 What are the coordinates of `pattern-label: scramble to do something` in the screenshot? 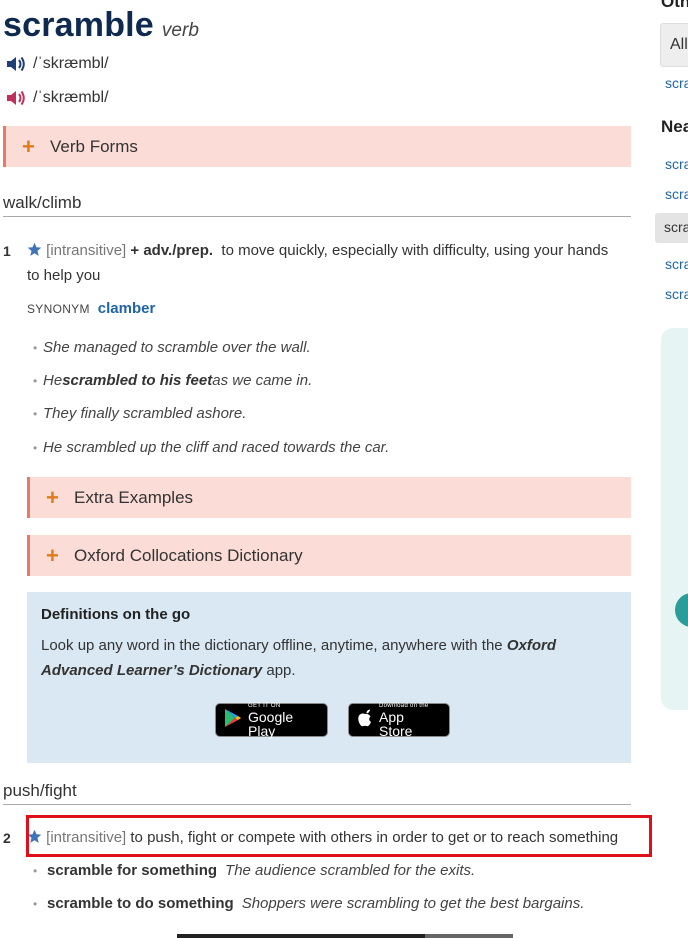 It's located at (140, 903).